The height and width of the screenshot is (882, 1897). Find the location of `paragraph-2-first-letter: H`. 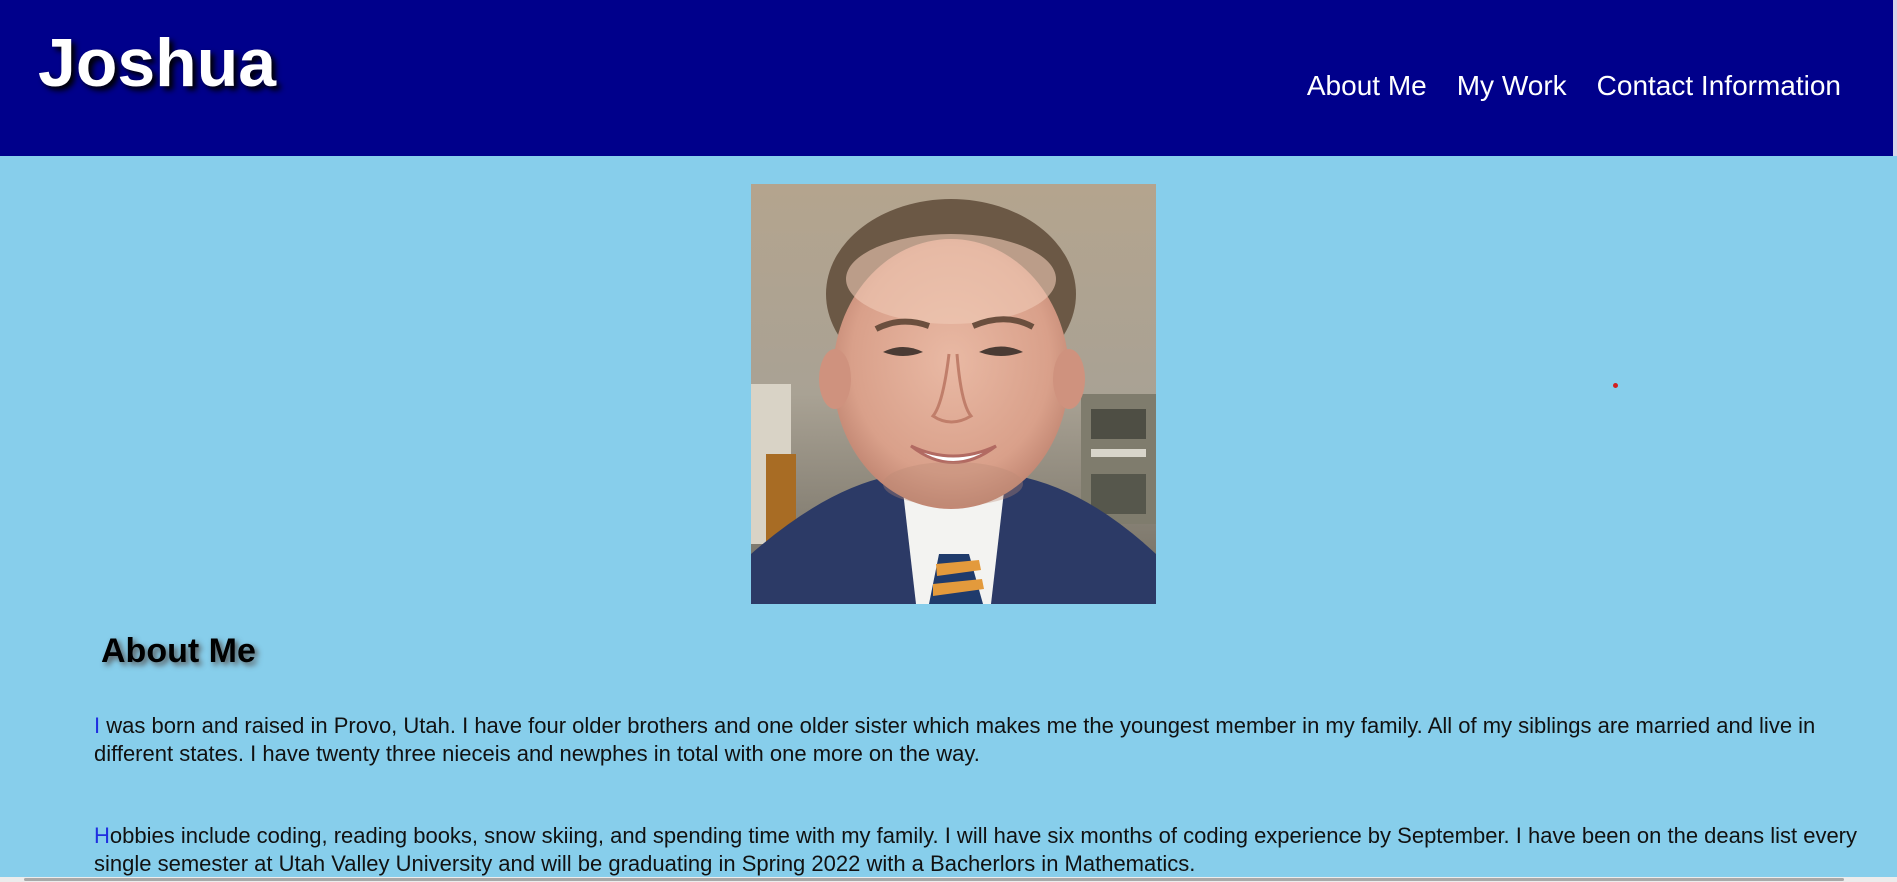

paragraph-2-first-letter: H is located at coordinates (102, 835).